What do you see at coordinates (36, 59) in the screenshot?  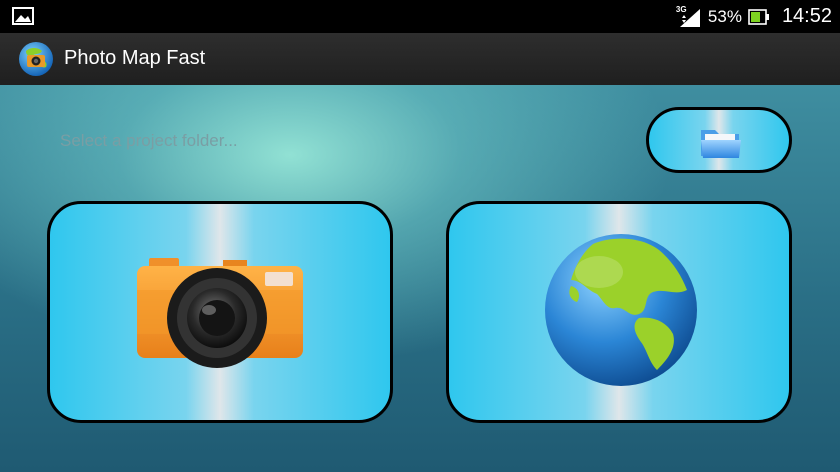 I see `globe-camera-icon` at bounding box center [36, 59].